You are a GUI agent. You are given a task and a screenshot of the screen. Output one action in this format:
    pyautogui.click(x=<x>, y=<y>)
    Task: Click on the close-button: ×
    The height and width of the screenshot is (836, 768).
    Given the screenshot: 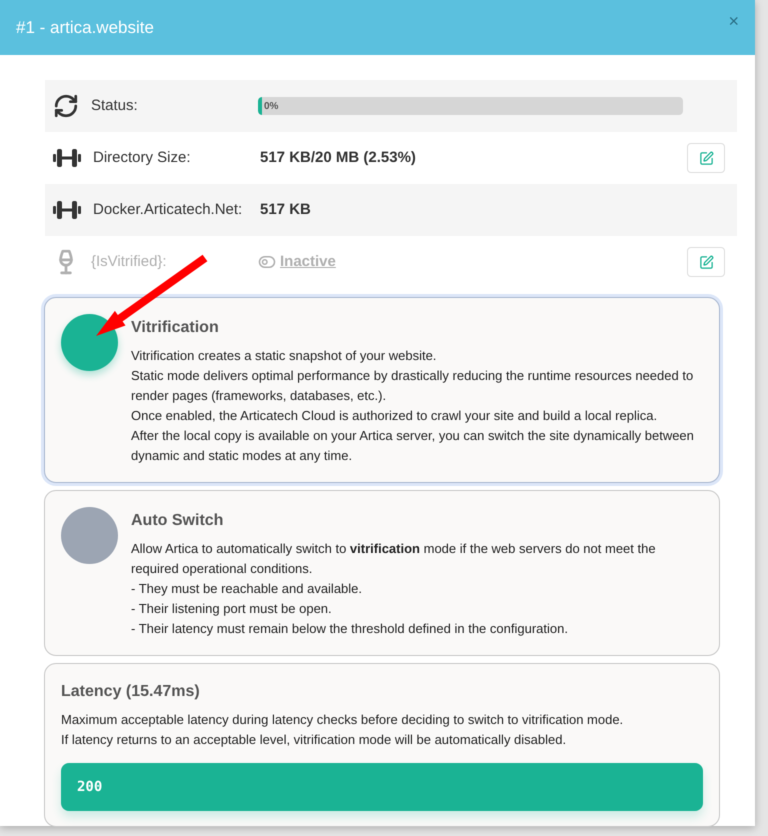 What is the action you would take?
    pyautogui.click(x=733, y=21)
    